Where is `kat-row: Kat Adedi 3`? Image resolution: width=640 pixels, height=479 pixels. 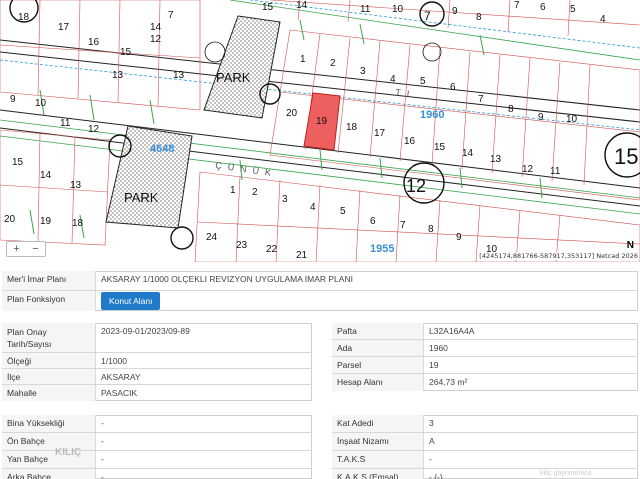 kat-row: Kat Adedi 3 is located at coordinates (485, 424).